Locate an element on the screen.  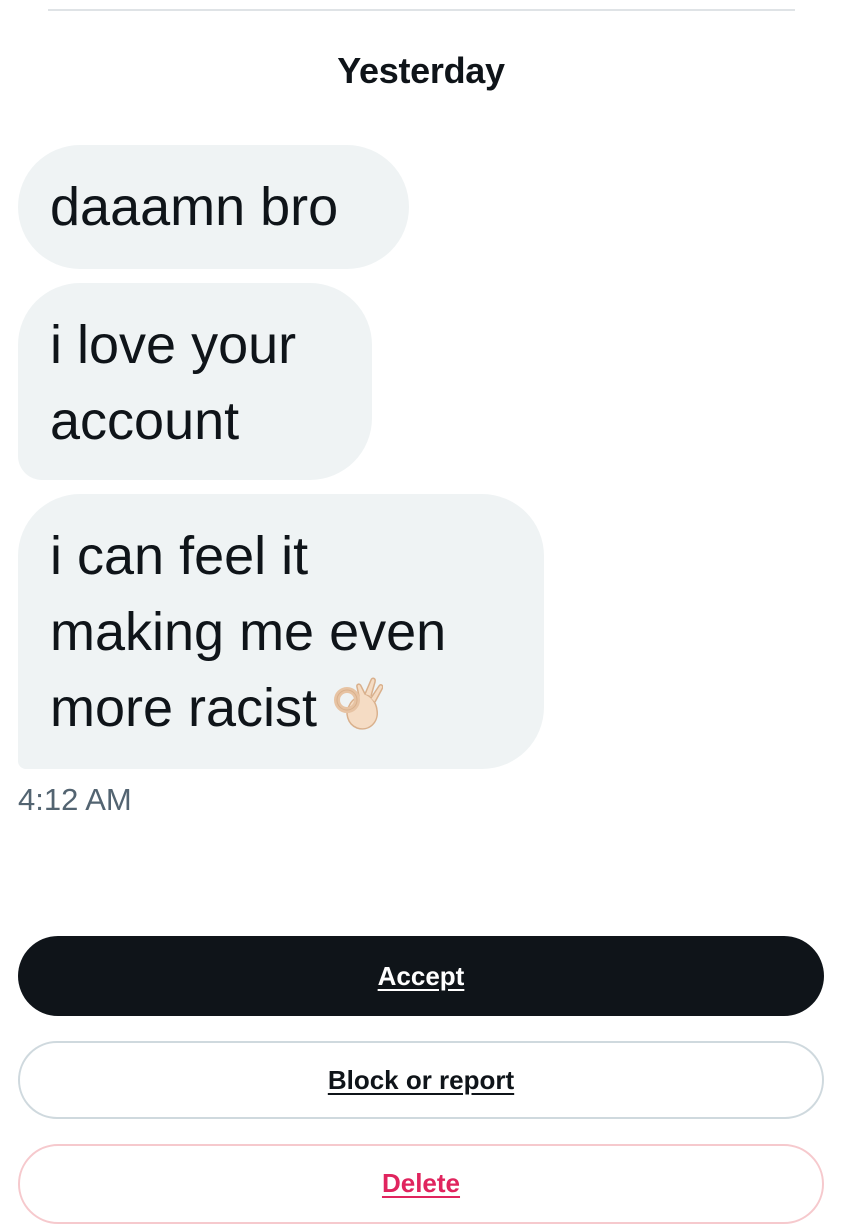
message-line: account is located at coordinates (145, 421).